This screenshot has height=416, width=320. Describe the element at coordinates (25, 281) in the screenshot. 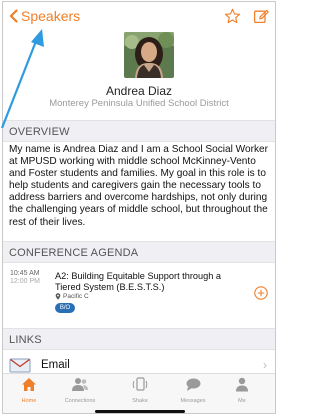

I see `session-end-time: 12:00 PM` at that location.